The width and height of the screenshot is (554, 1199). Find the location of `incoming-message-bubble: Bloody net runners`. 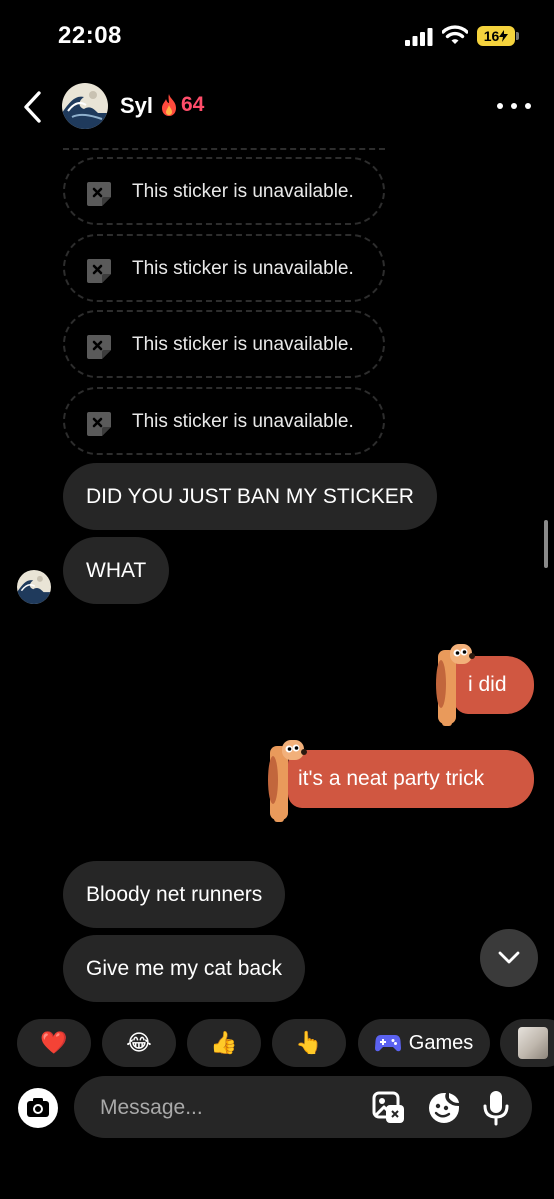

incoming-message-bubble: Bloody net runners is located at coordinates (174, 894).